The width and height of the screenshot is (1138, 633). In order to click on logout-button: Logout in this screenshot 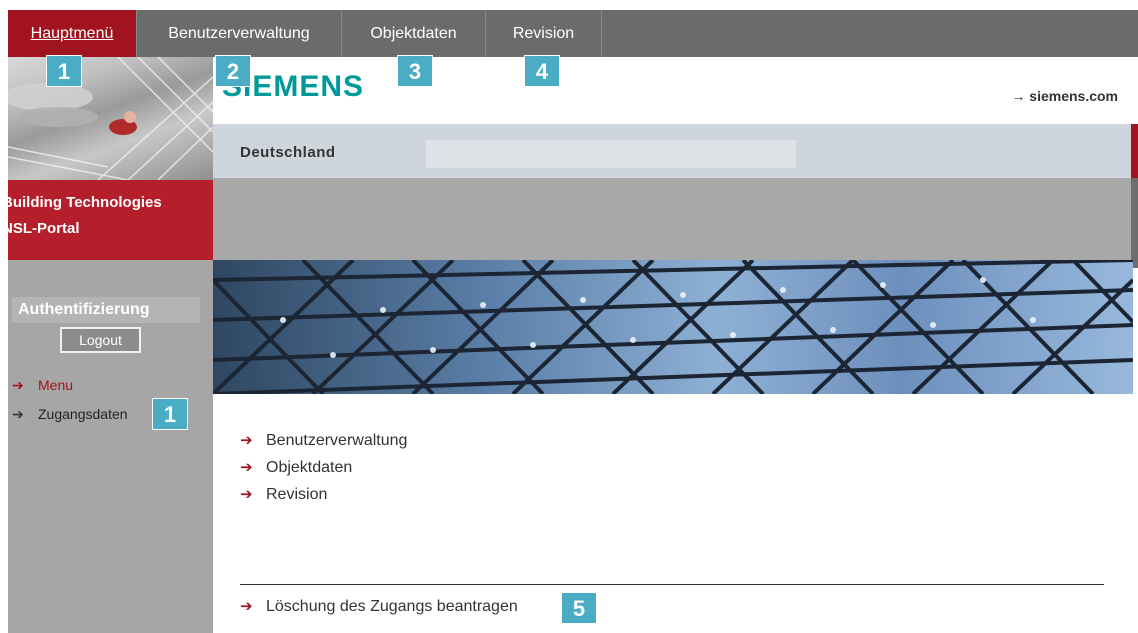, I will do `click(100, 340)`.